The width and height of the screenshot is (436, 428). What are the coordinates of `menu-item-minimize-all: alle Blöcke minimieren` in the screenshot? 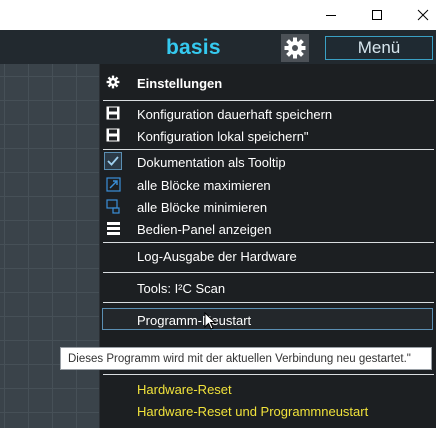 It's located at (202, 208).